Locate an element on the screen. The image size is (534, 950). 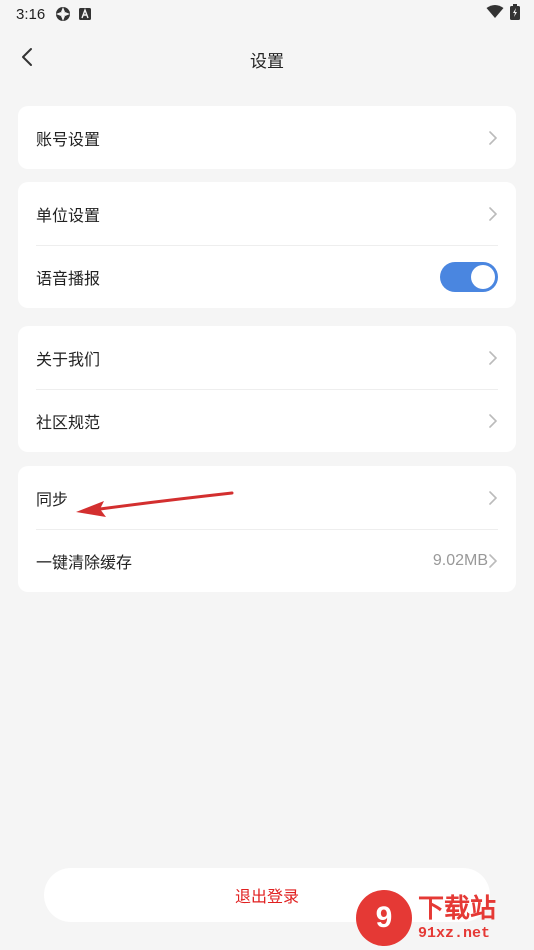
row-label: 同步 is located at coordinates (52, 499).